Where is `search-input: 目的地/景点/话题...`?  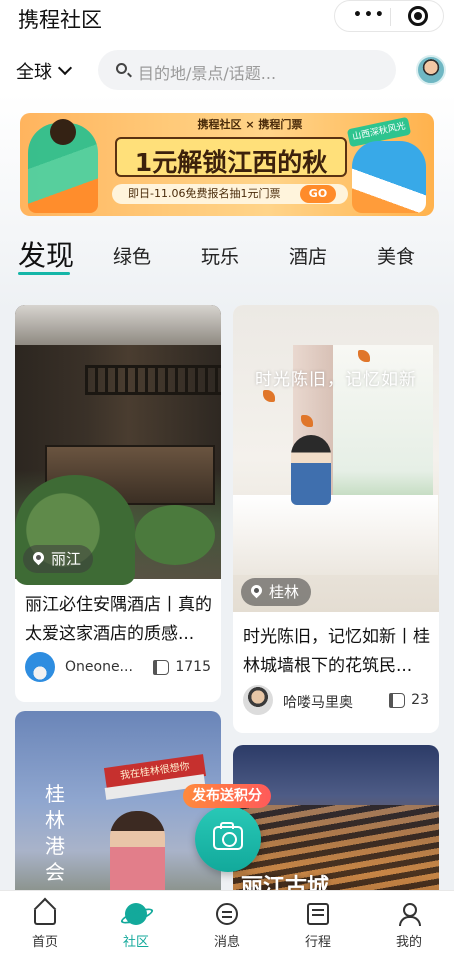
search-input: 目的地/景点/话题... is located at coordinates (247, 70).